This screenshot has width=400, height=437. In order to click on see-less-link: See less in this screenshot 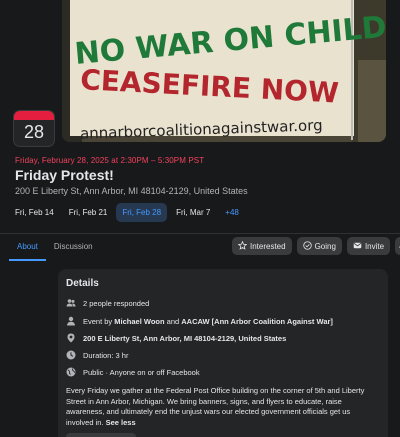, I will do `click(121, 422)`.